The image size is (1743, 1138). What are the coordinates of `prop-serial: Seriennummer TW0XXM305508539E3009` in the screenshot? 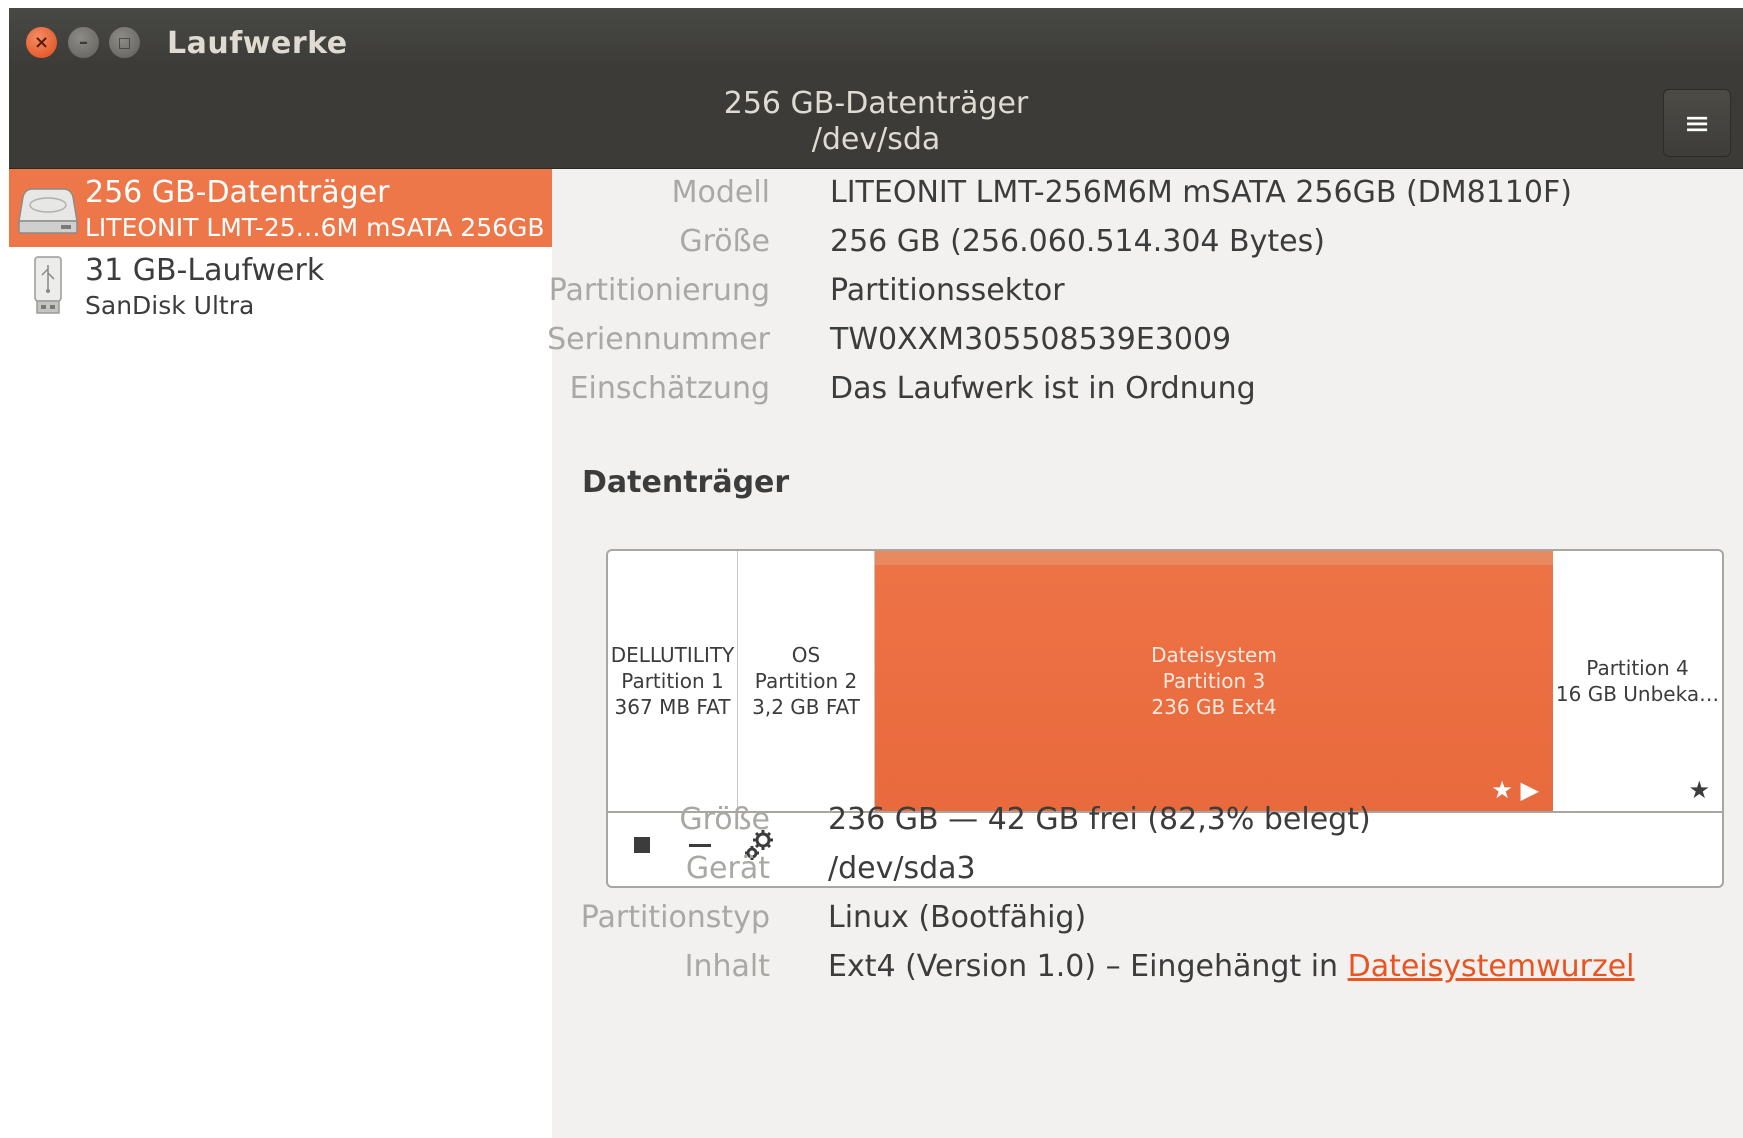 It's located at (1145, 342).